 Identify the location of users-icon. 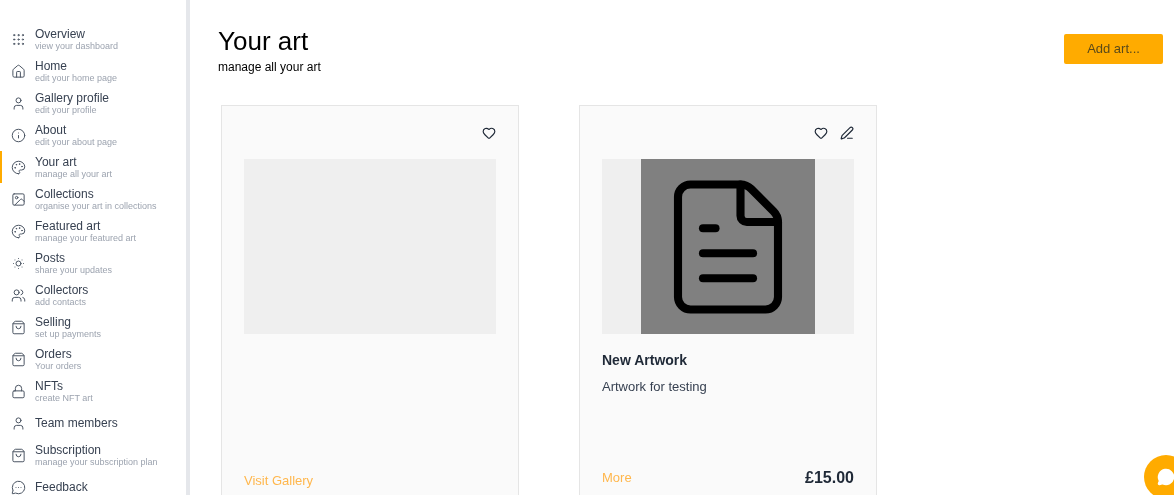
(18, 295).